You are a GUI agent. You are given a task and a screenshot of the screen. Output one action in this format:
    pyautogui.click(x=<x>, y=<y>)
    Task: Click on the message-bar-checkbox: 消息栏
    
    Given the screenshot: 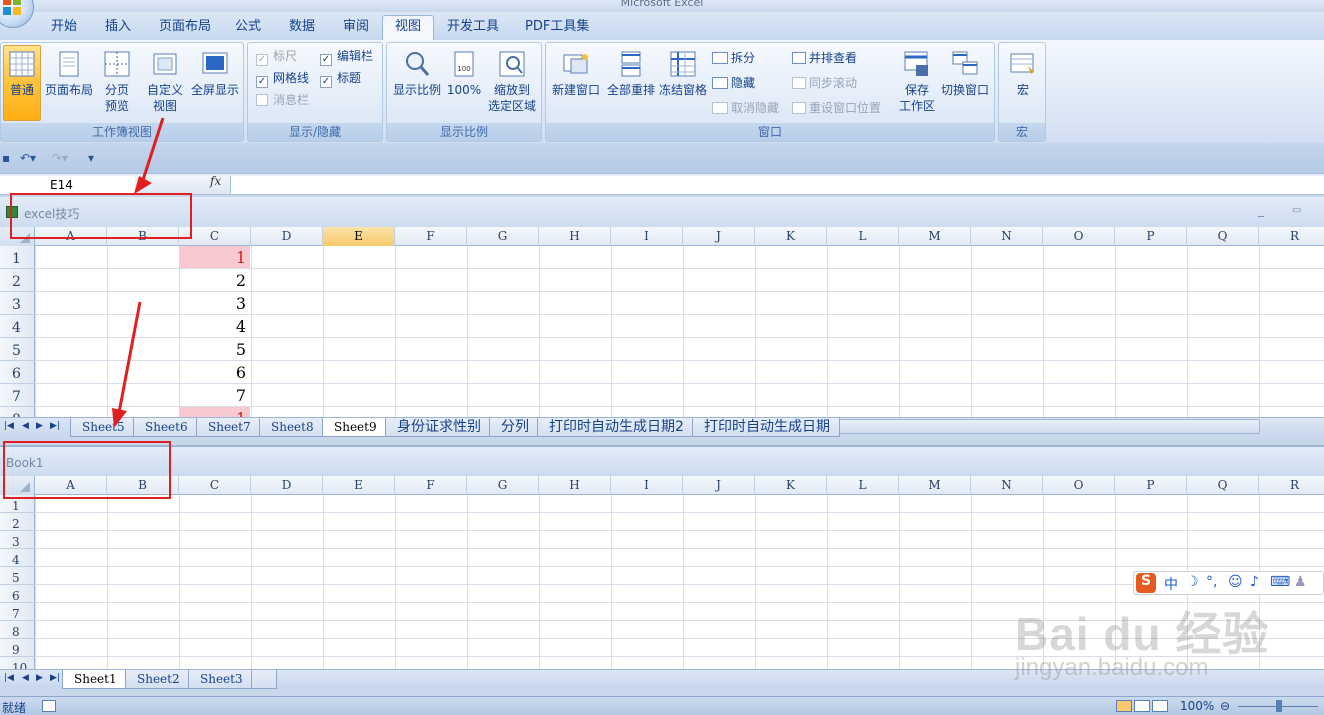 What is the action you would take?
    pyautogui.click(x=282, y=100)
    